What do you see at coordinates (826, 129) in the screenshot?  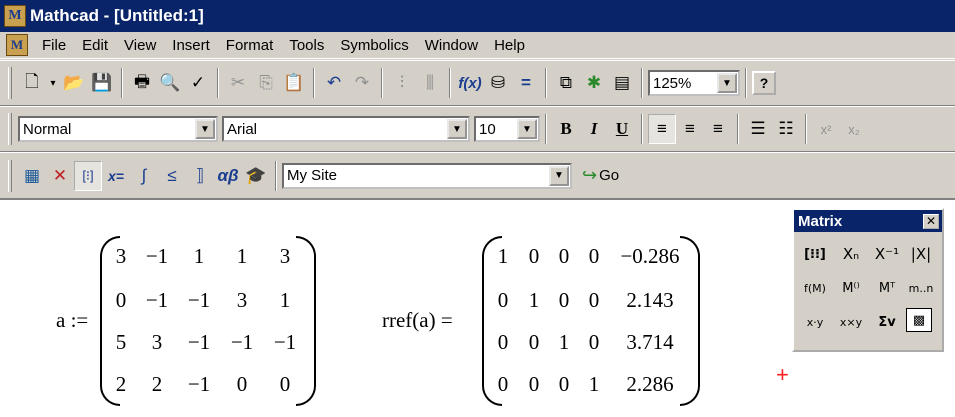 I see `superscript-icon: x²` at bounding box center [826, 129].